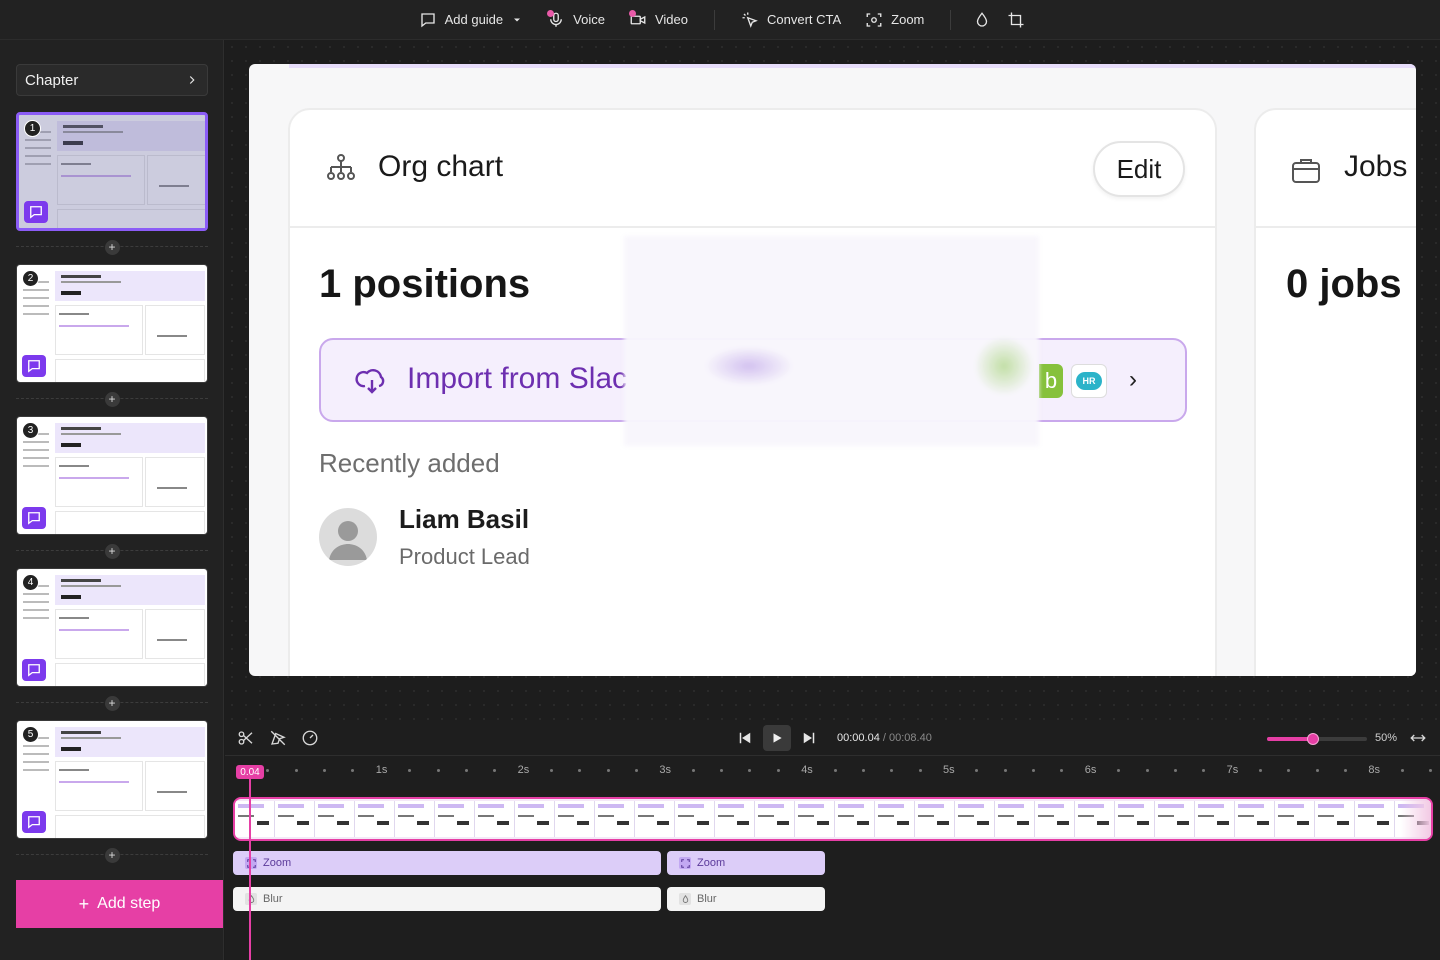 Image resolution: width=1440 pixels, height=960 pixels. I want to click on playhead-label: 0.04, so click(250, 772).